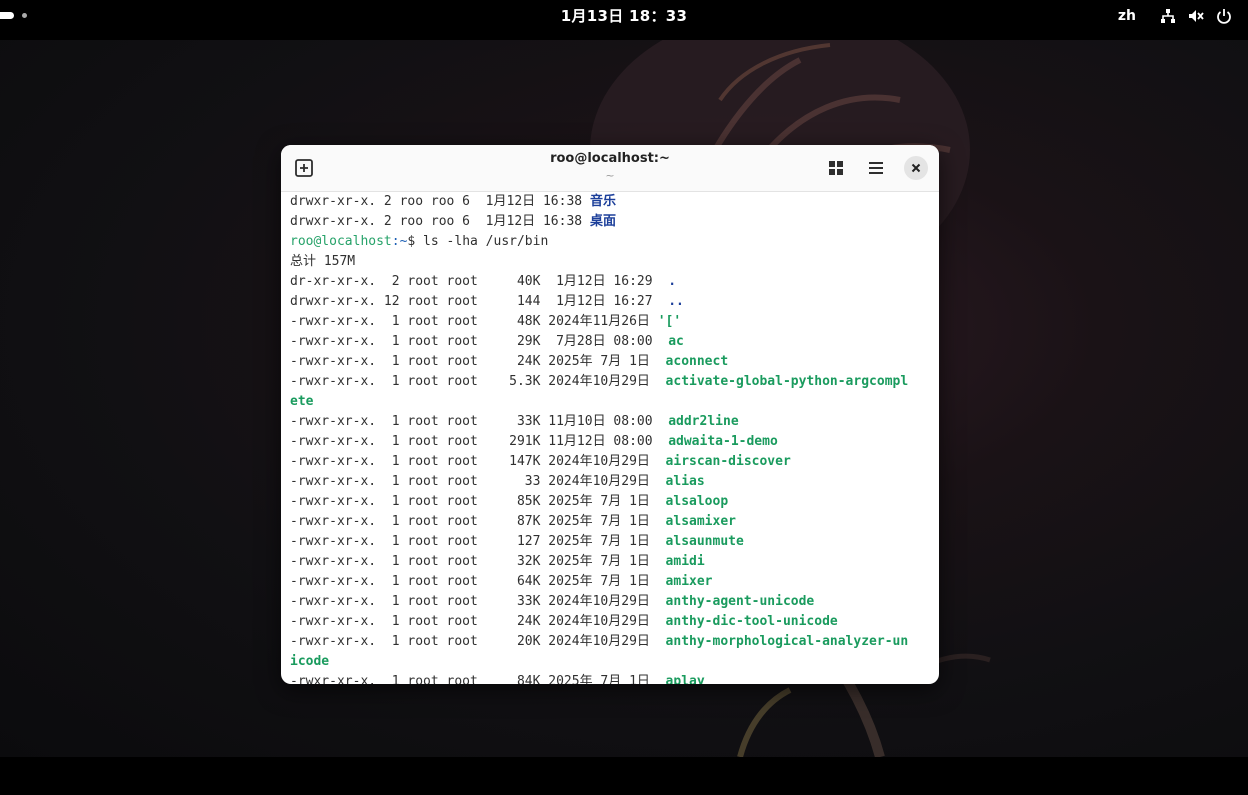 This screenshot has width=1248, height=795. What do you see at coordinates (876, 168) in the screenshot?
I see `menu-icon` at bounding box center [876, 168].